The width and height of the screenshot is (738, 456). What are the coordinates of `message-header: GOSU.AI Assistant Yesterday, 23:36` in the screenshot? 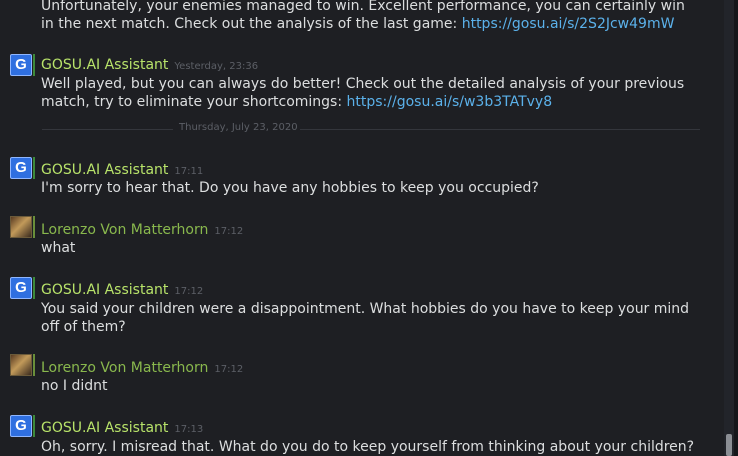 It's located at (149, 63).